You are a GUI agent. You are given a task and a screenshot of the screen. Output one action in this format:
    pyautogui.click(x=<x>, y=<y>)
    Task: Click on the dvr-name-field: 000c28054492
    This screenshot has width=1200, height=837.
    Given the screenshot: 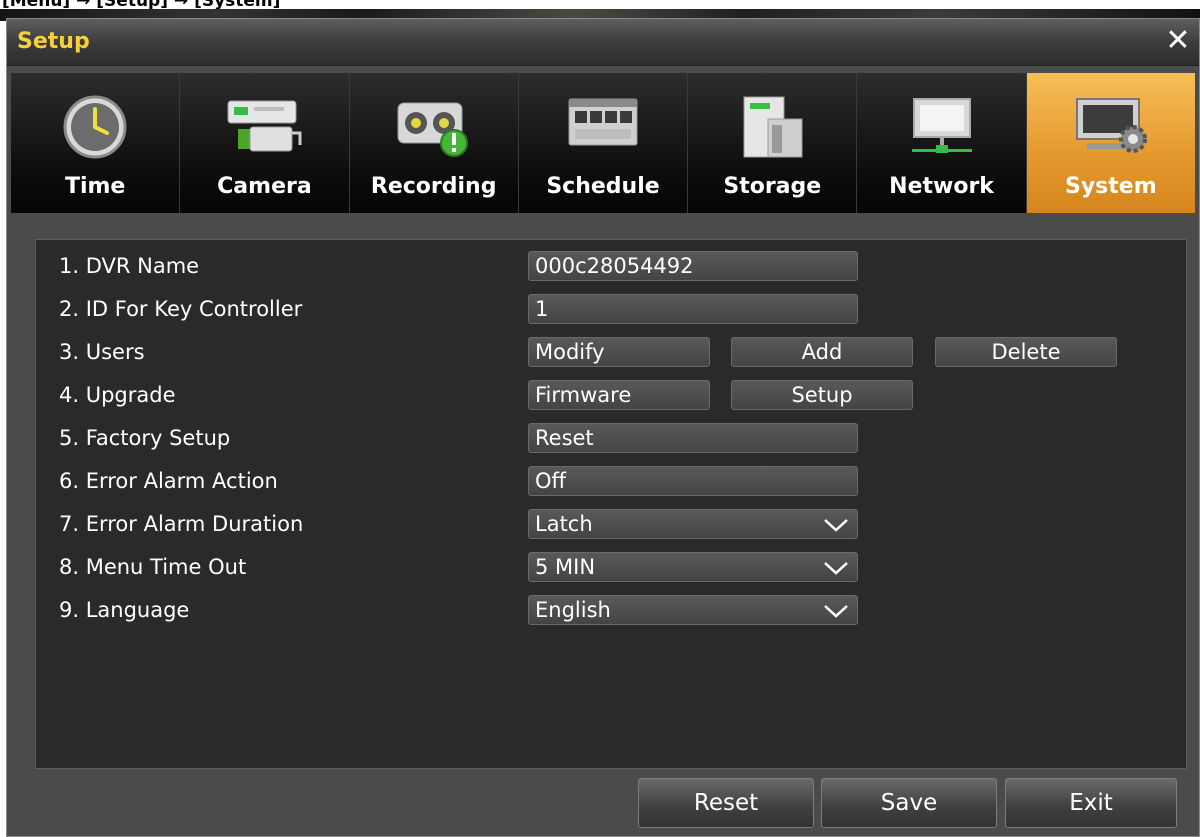 What is the action you would take?
    pyautogui.click(x=693, y=266)
    